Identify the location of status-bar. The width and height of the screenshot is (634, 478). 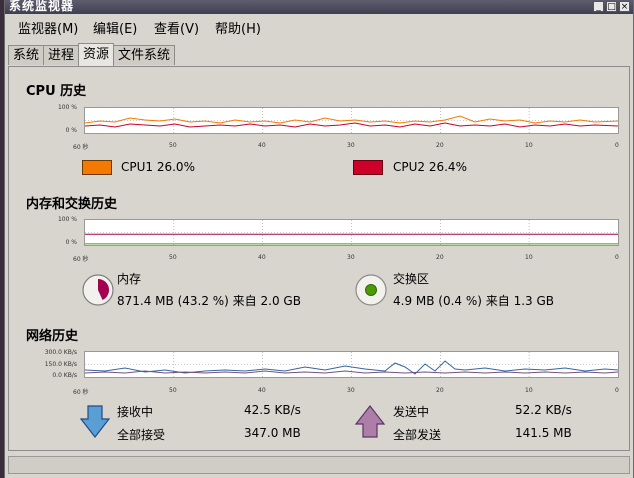
(319, 465).